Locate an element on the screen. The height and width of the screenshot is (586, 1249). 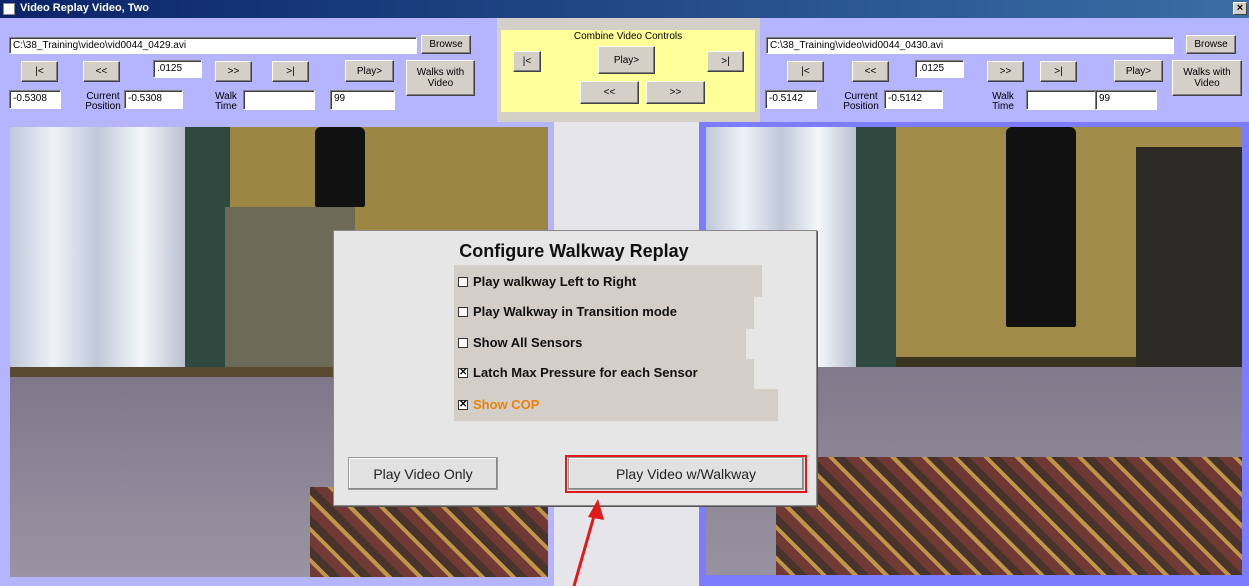
right-start-position-field: -0.5142 is located at coordinates (791, 99).